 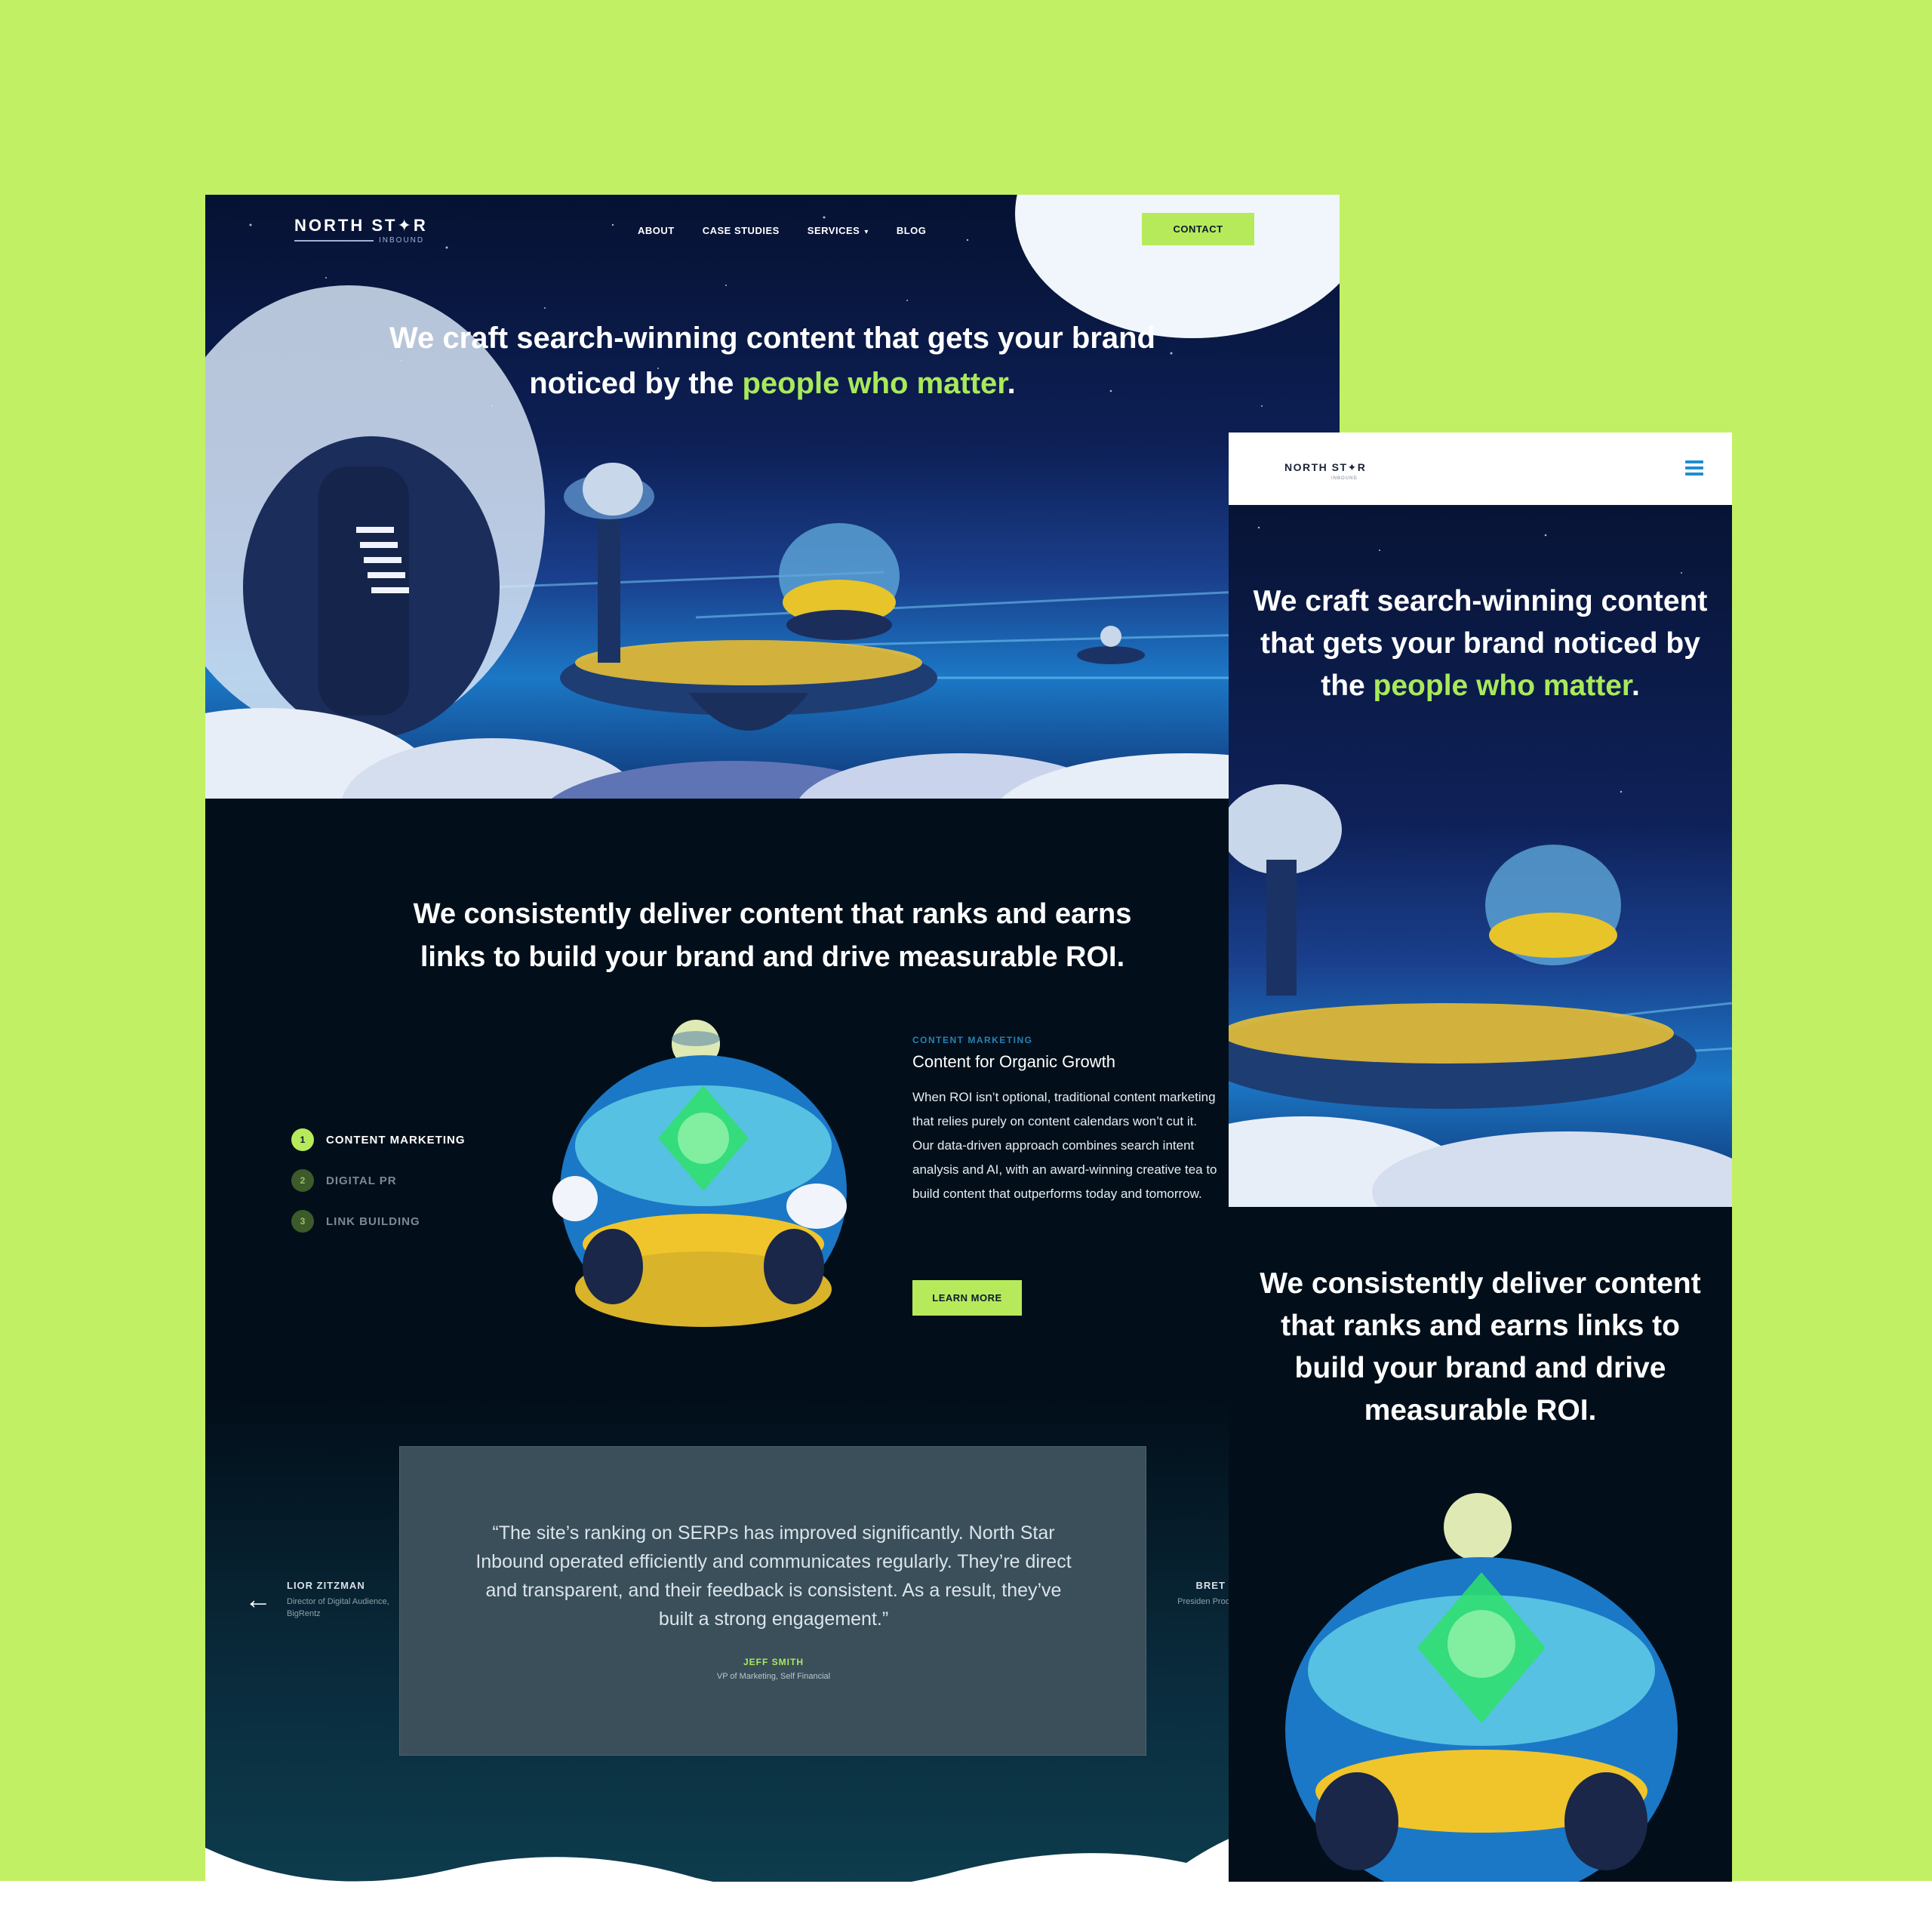 What do you see at coordinates (1694, 468) in the screenshot?
I see `hamburger-menu-icon` at bounding box center [1694, 468].